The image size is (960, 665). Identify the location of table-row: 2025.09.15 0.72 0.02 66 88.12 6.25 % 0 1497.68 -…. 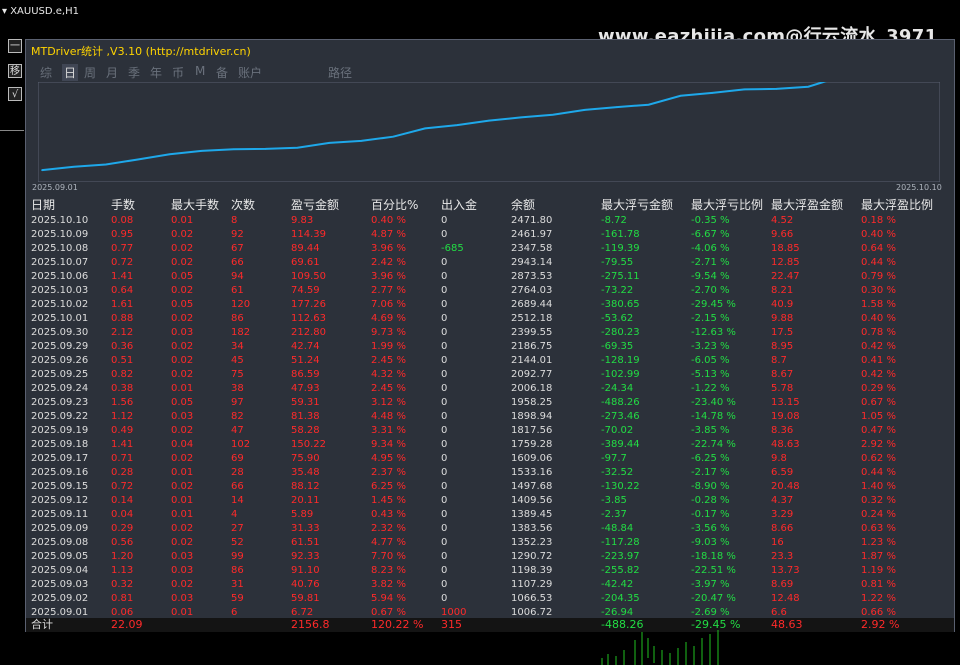
(490, 487).